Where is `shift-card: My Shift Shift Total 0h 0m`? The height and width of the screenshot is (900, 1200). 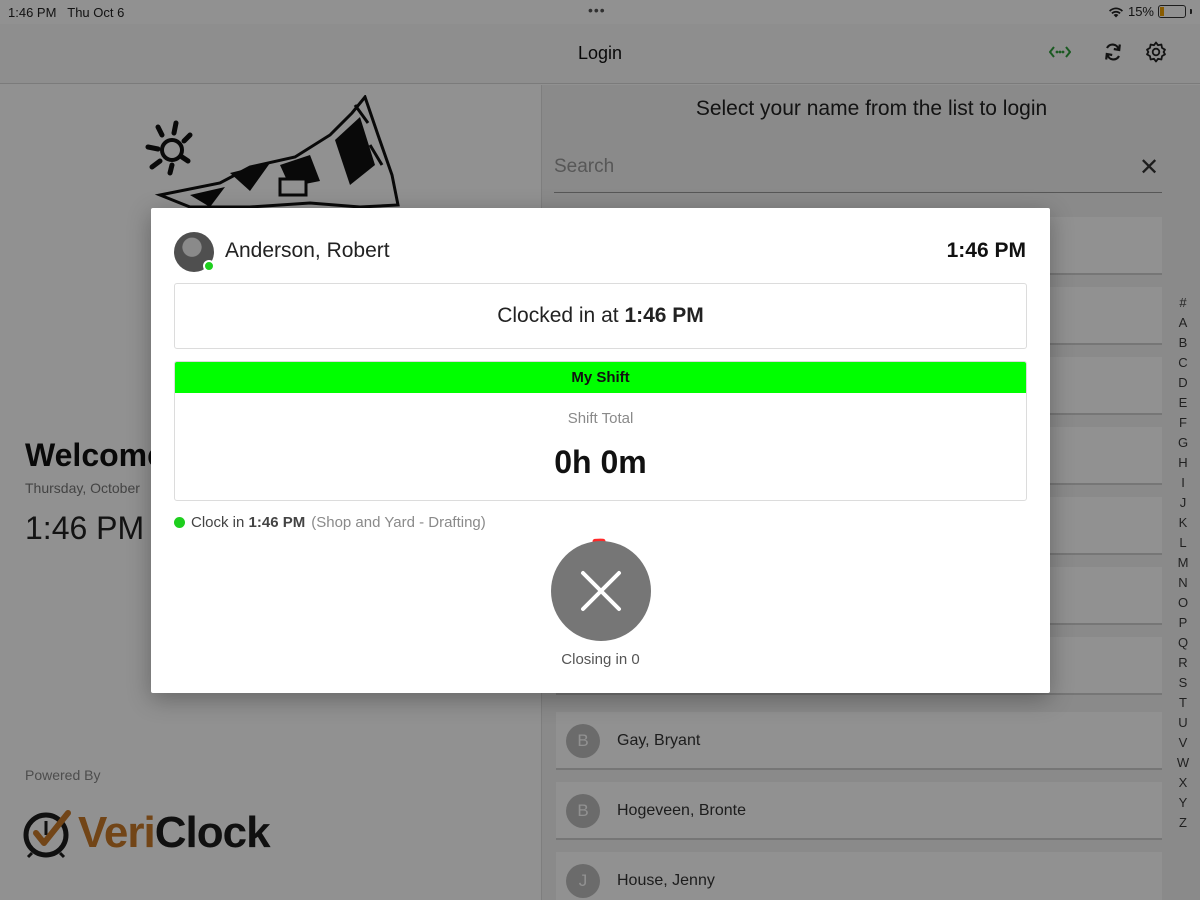
shift-card: My Shift Shift Total 0h 0m is located at coordinates (600, 431).